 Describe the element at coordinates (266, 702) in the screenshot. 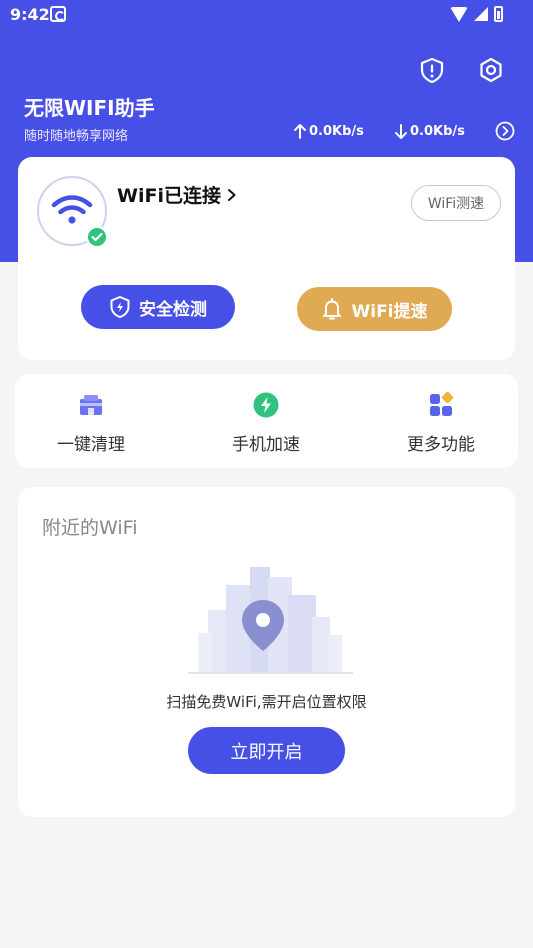

I see `scan-permission-hint: 扫描免费WiFi,需开启位置权限` at that location.